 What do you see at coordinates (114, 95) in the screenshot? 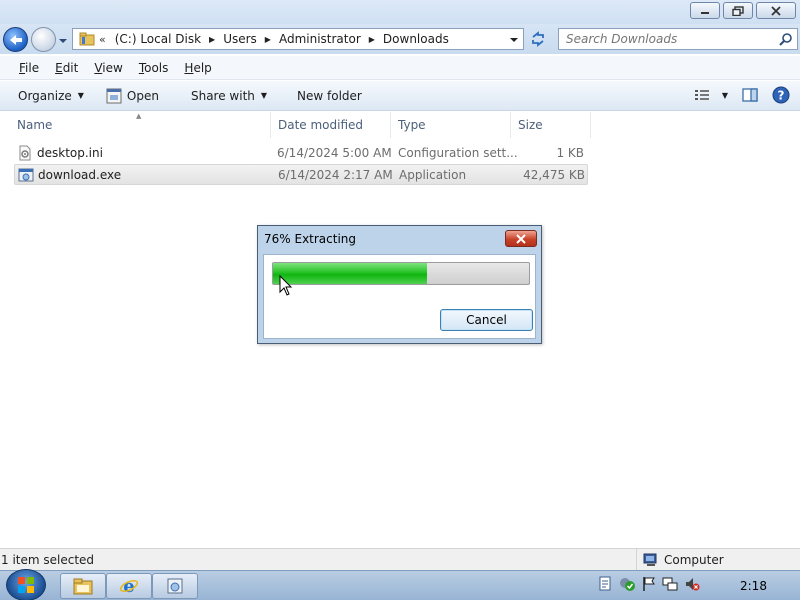
I see `open-app-icon` at bounding box center [114, 95].